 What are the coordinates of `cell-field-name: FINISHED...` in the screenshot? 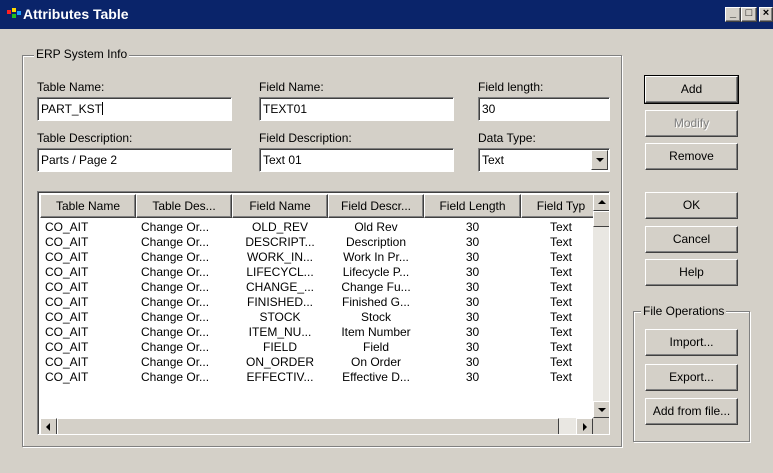 It's located at (279, 302).